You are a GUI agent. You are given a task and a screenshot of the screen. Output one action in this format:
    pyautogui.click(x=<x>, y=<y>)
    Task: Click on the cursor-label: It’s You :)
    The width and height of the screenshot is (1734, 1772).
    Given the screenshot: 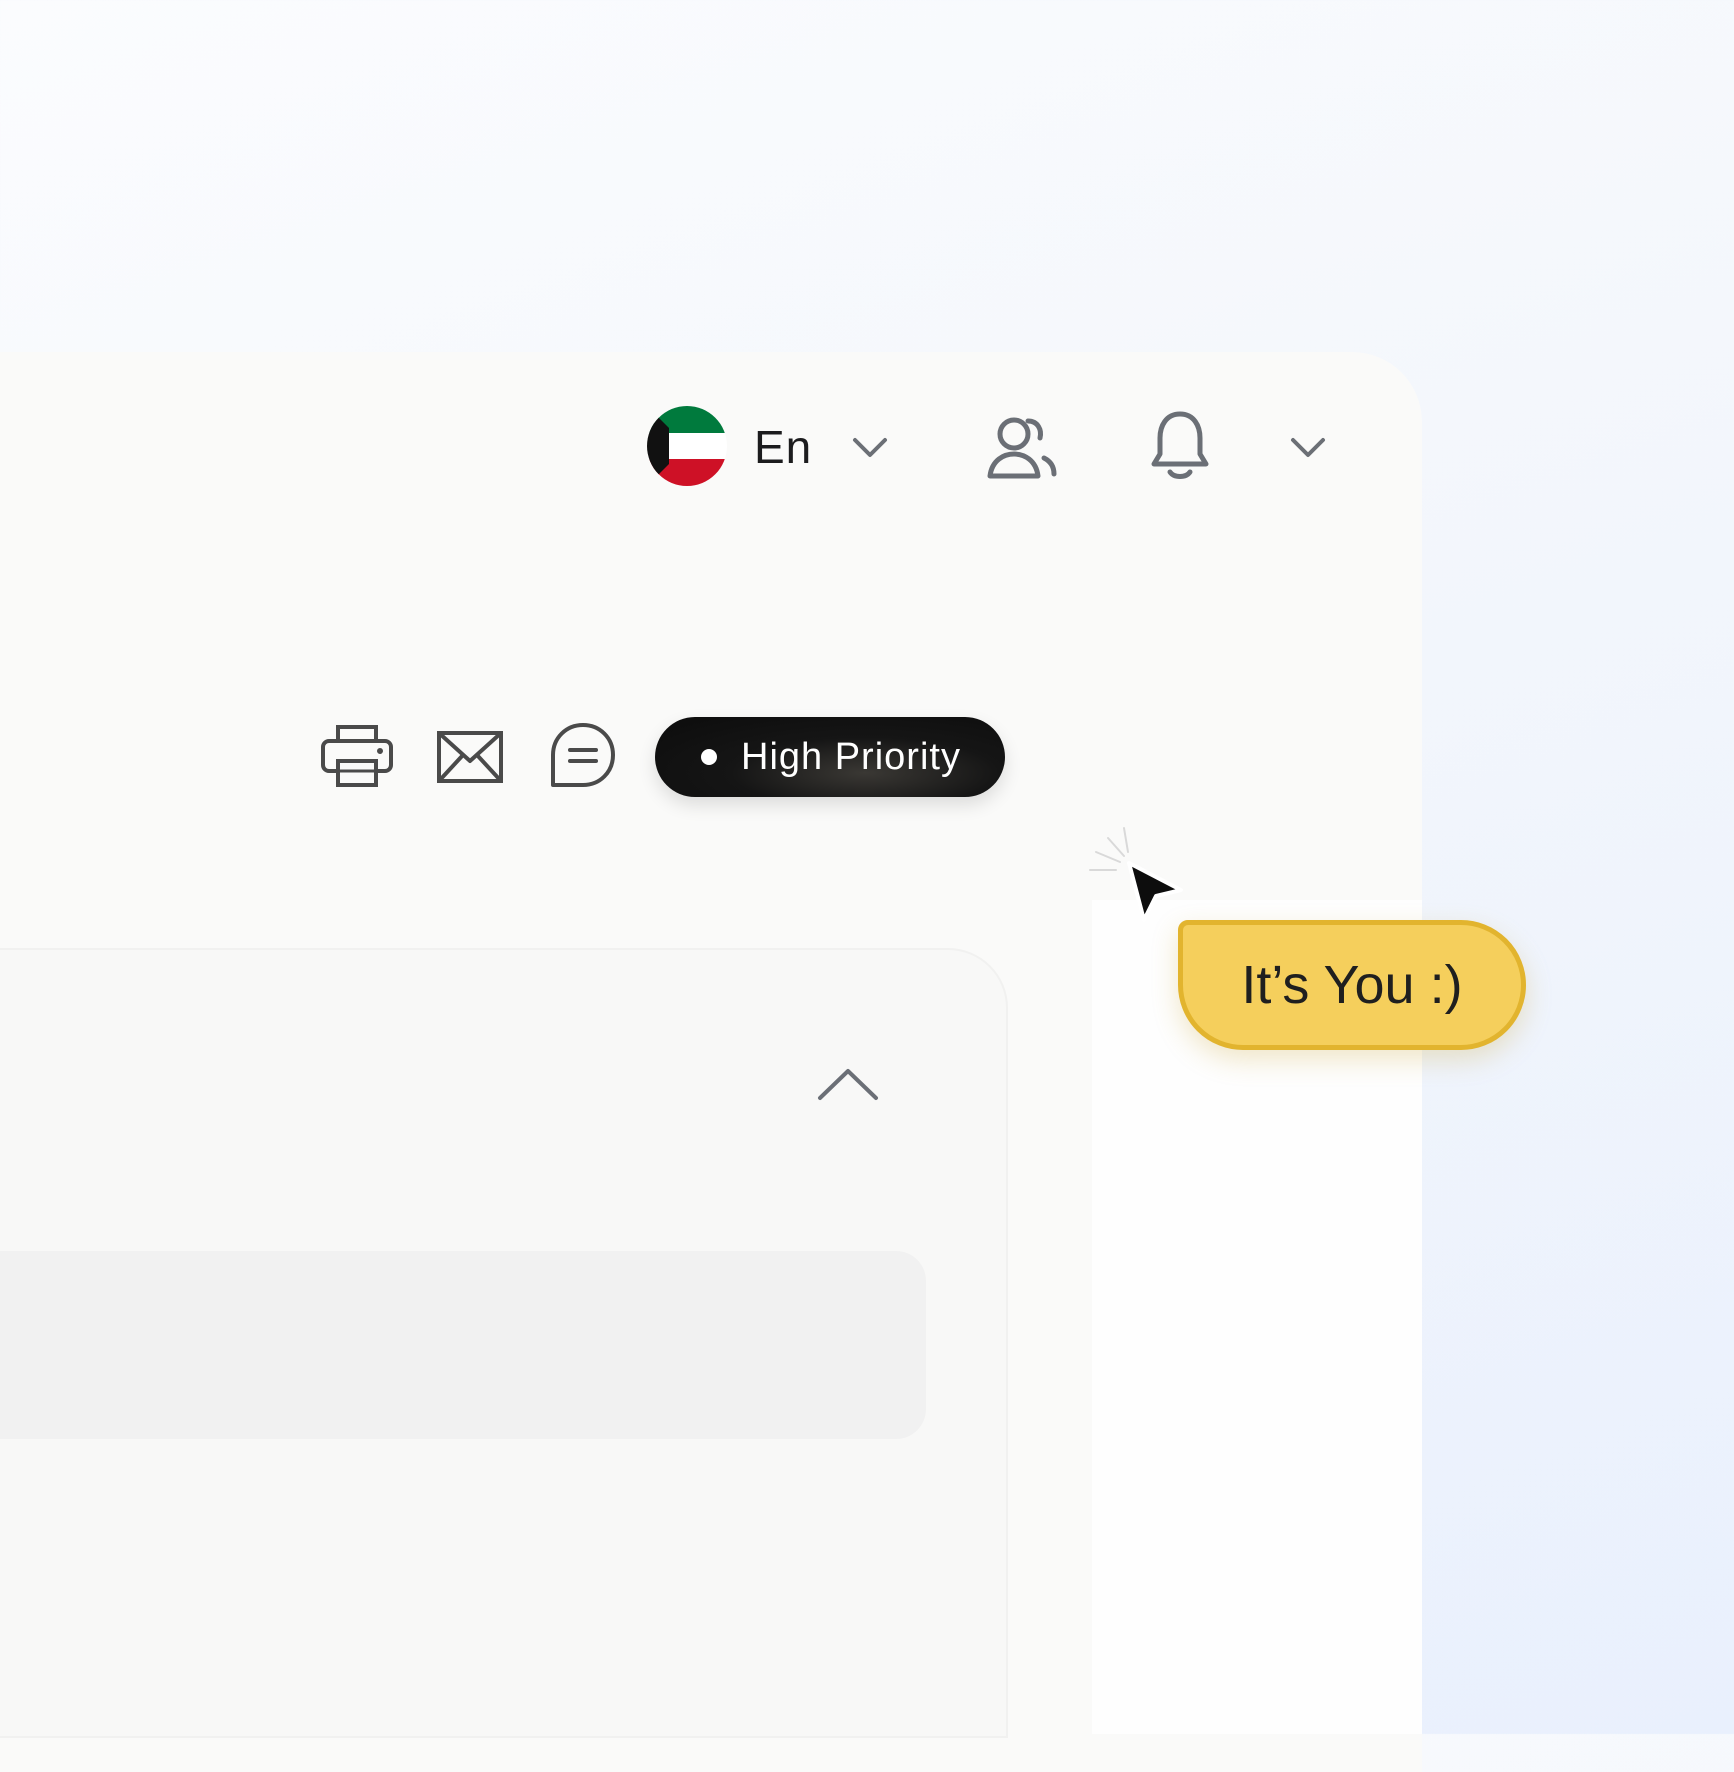 What is the action you would take?
    pyautogui.click(x=1352, y=985)
    